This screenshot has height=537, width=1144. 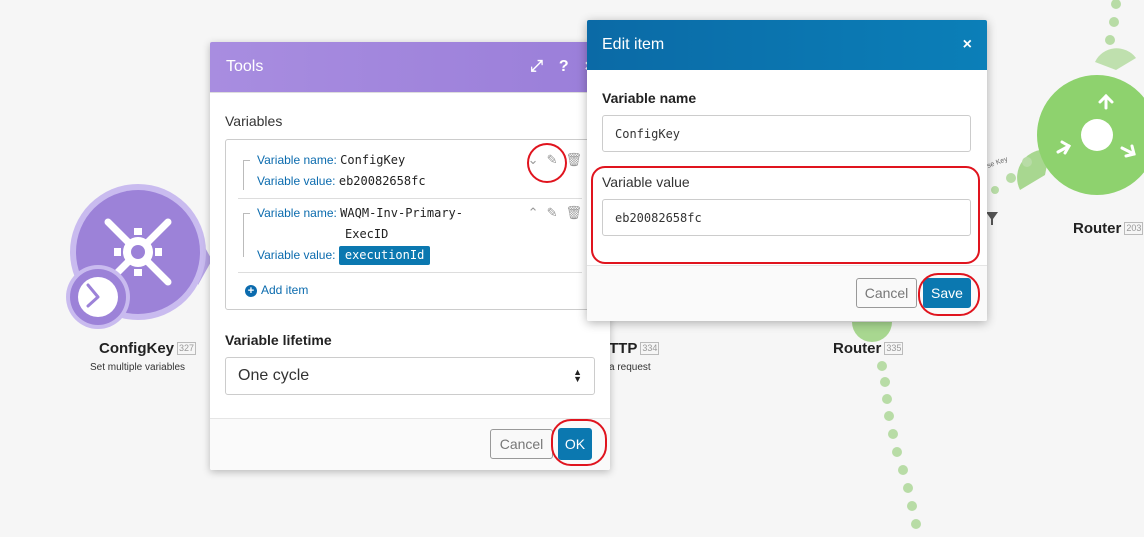 I want to click on variable-name-input: ConfigKey, so click(x=786, y=133).